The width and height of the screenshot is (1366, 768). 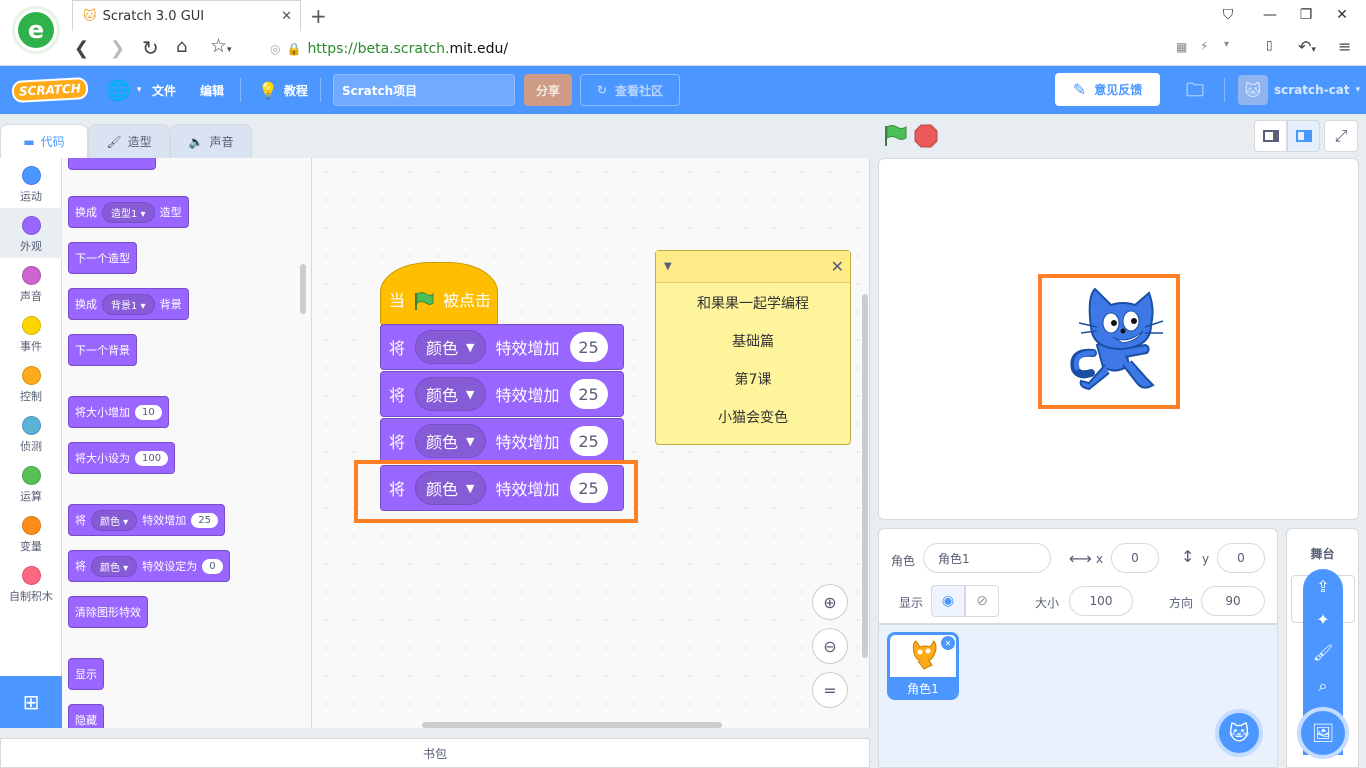 I want to click on forward-icon: ❯, so click(x=117, y=48).